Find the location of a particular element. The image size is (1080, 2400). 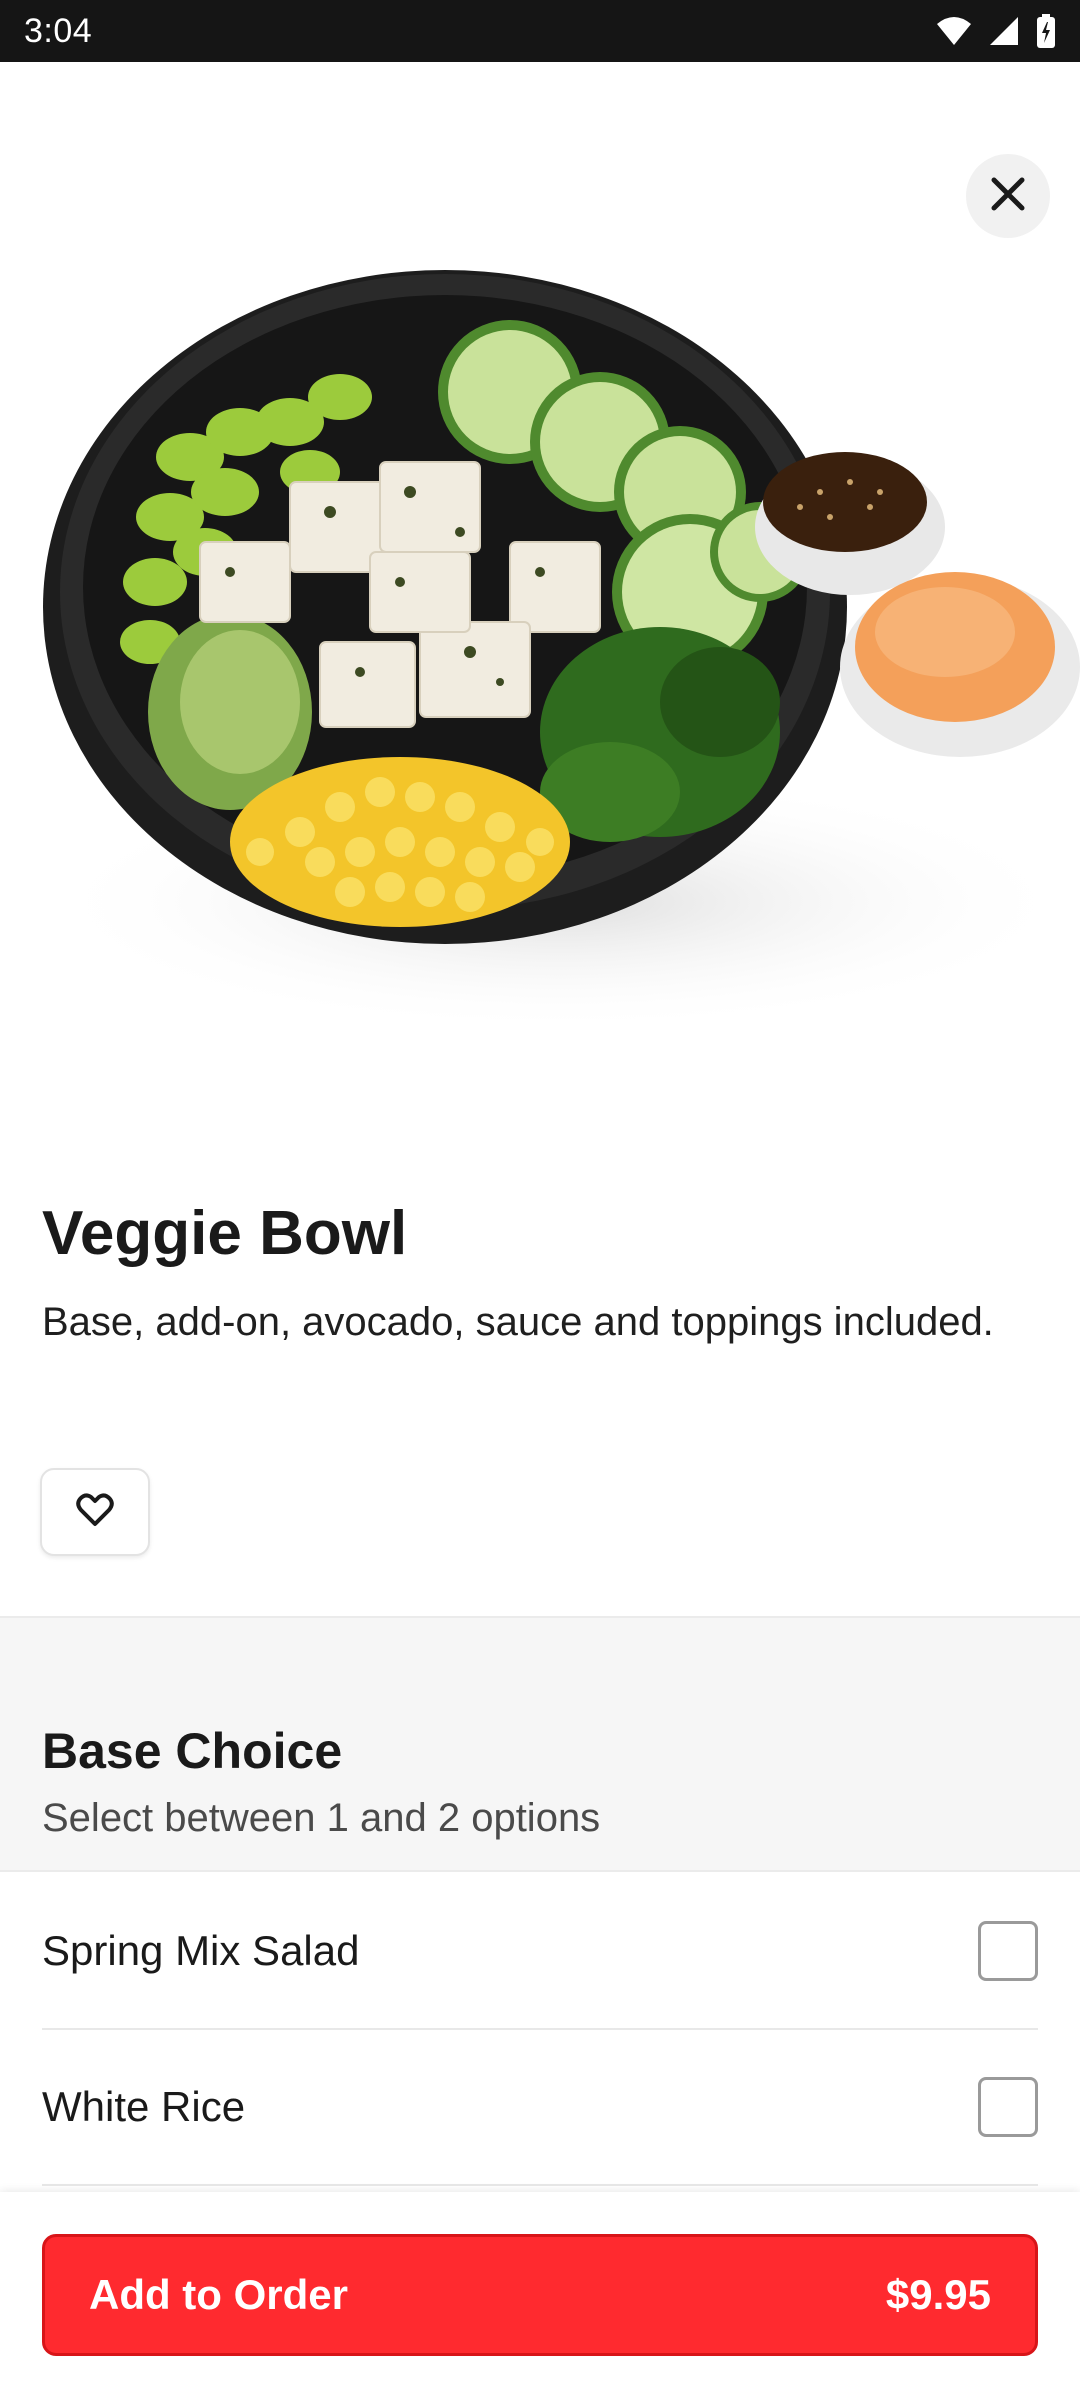

footer: Add to Order $9.95 is located at coordinates (540, 2296).